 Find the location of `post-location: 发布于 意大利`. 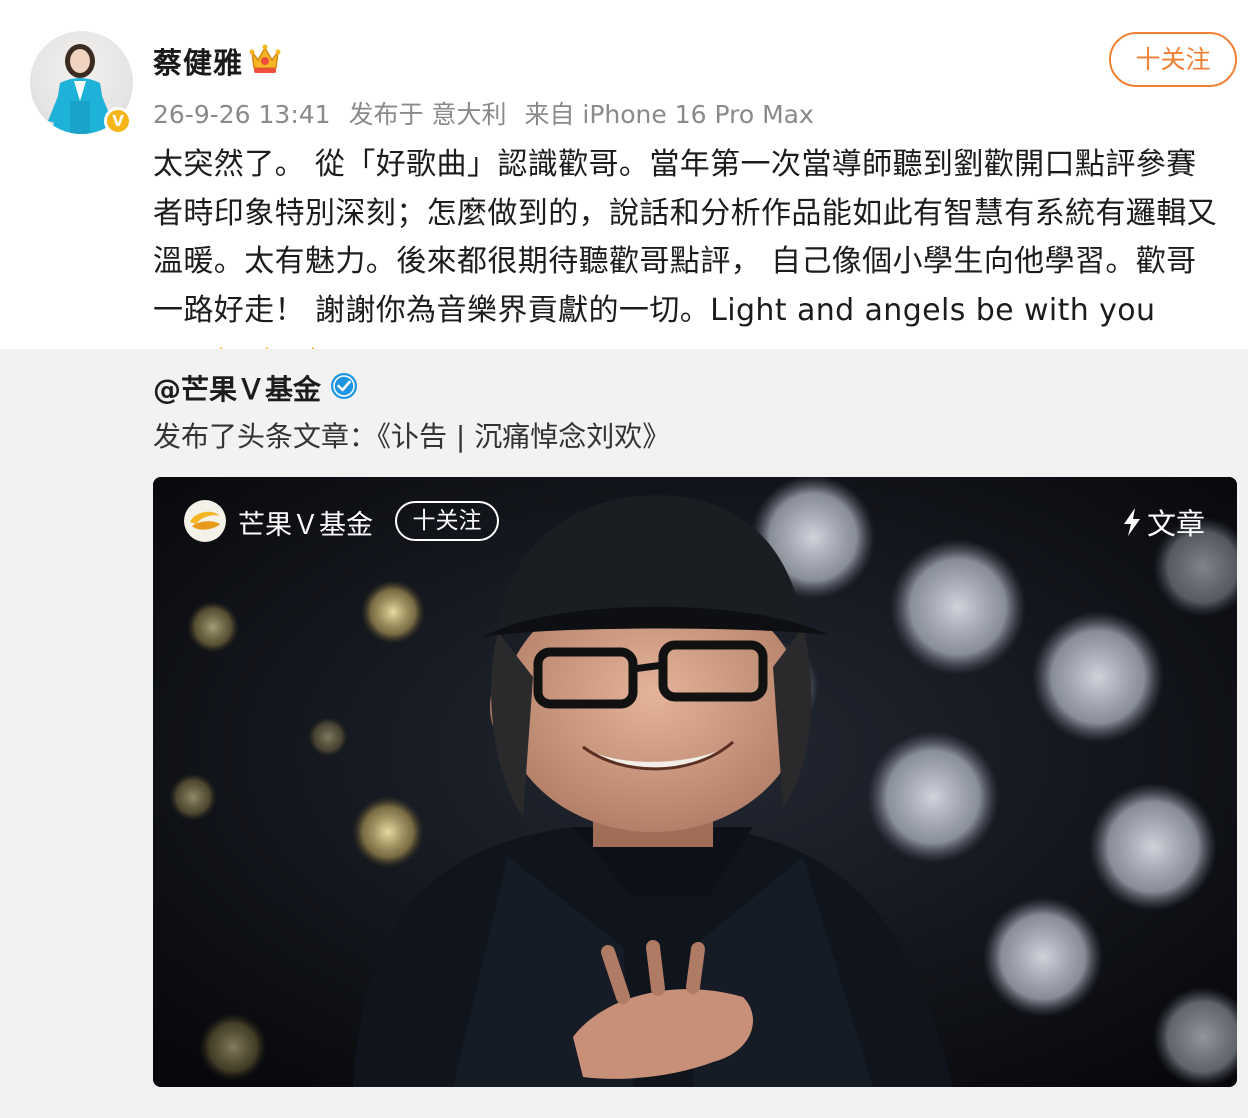

post-location: 发布于 意大利 is located at coordinates (427, 114).